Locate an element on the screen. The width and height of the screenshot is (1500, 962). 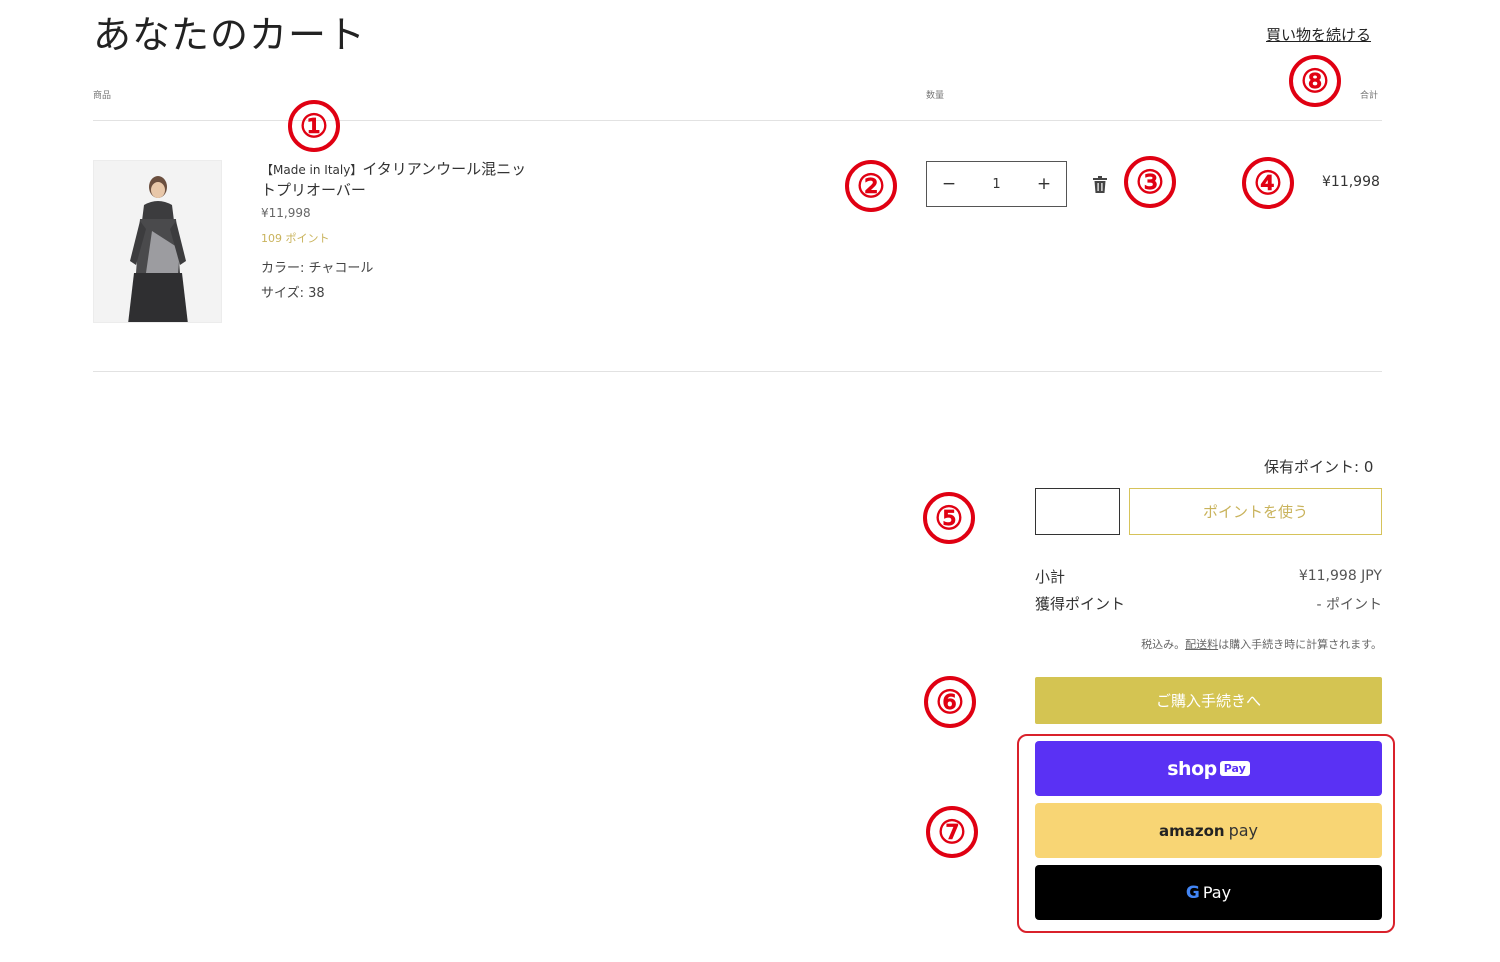
annotation-6: ⑥ is located at coordinates (950, 702).